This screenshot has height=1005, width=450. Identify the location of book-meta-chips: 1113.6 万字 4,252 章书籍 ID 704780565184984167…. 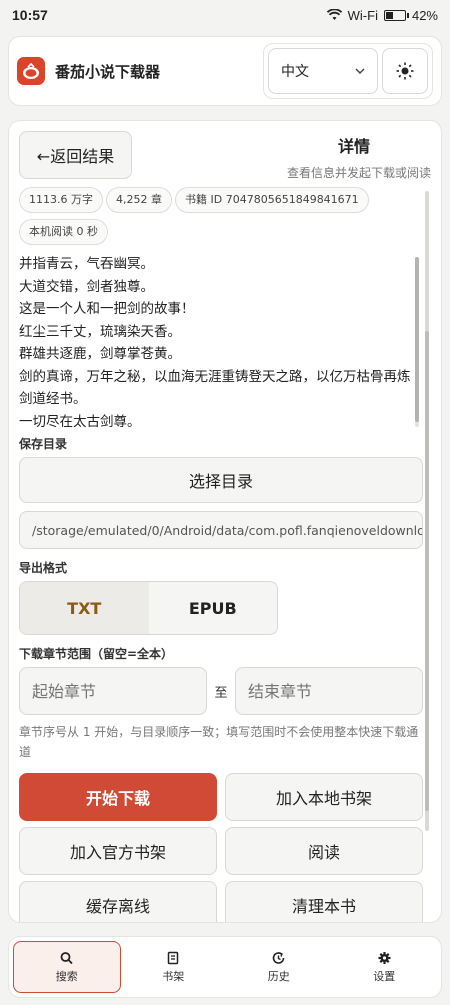
(219, 219).